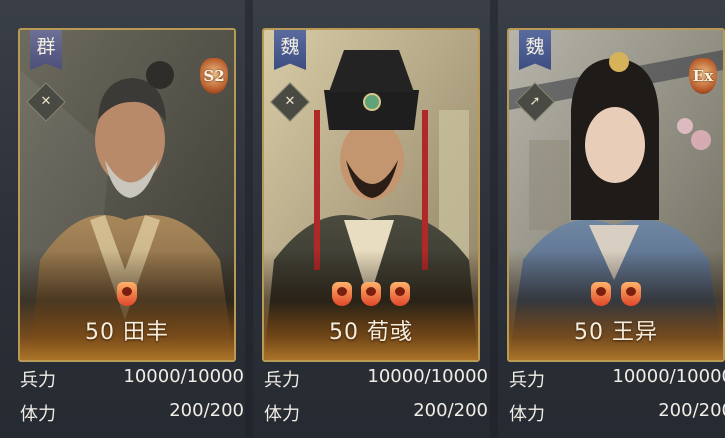 The height and width of the screenshot is (438, 725). I want to click on general-name: 王异, so click(634, 332).